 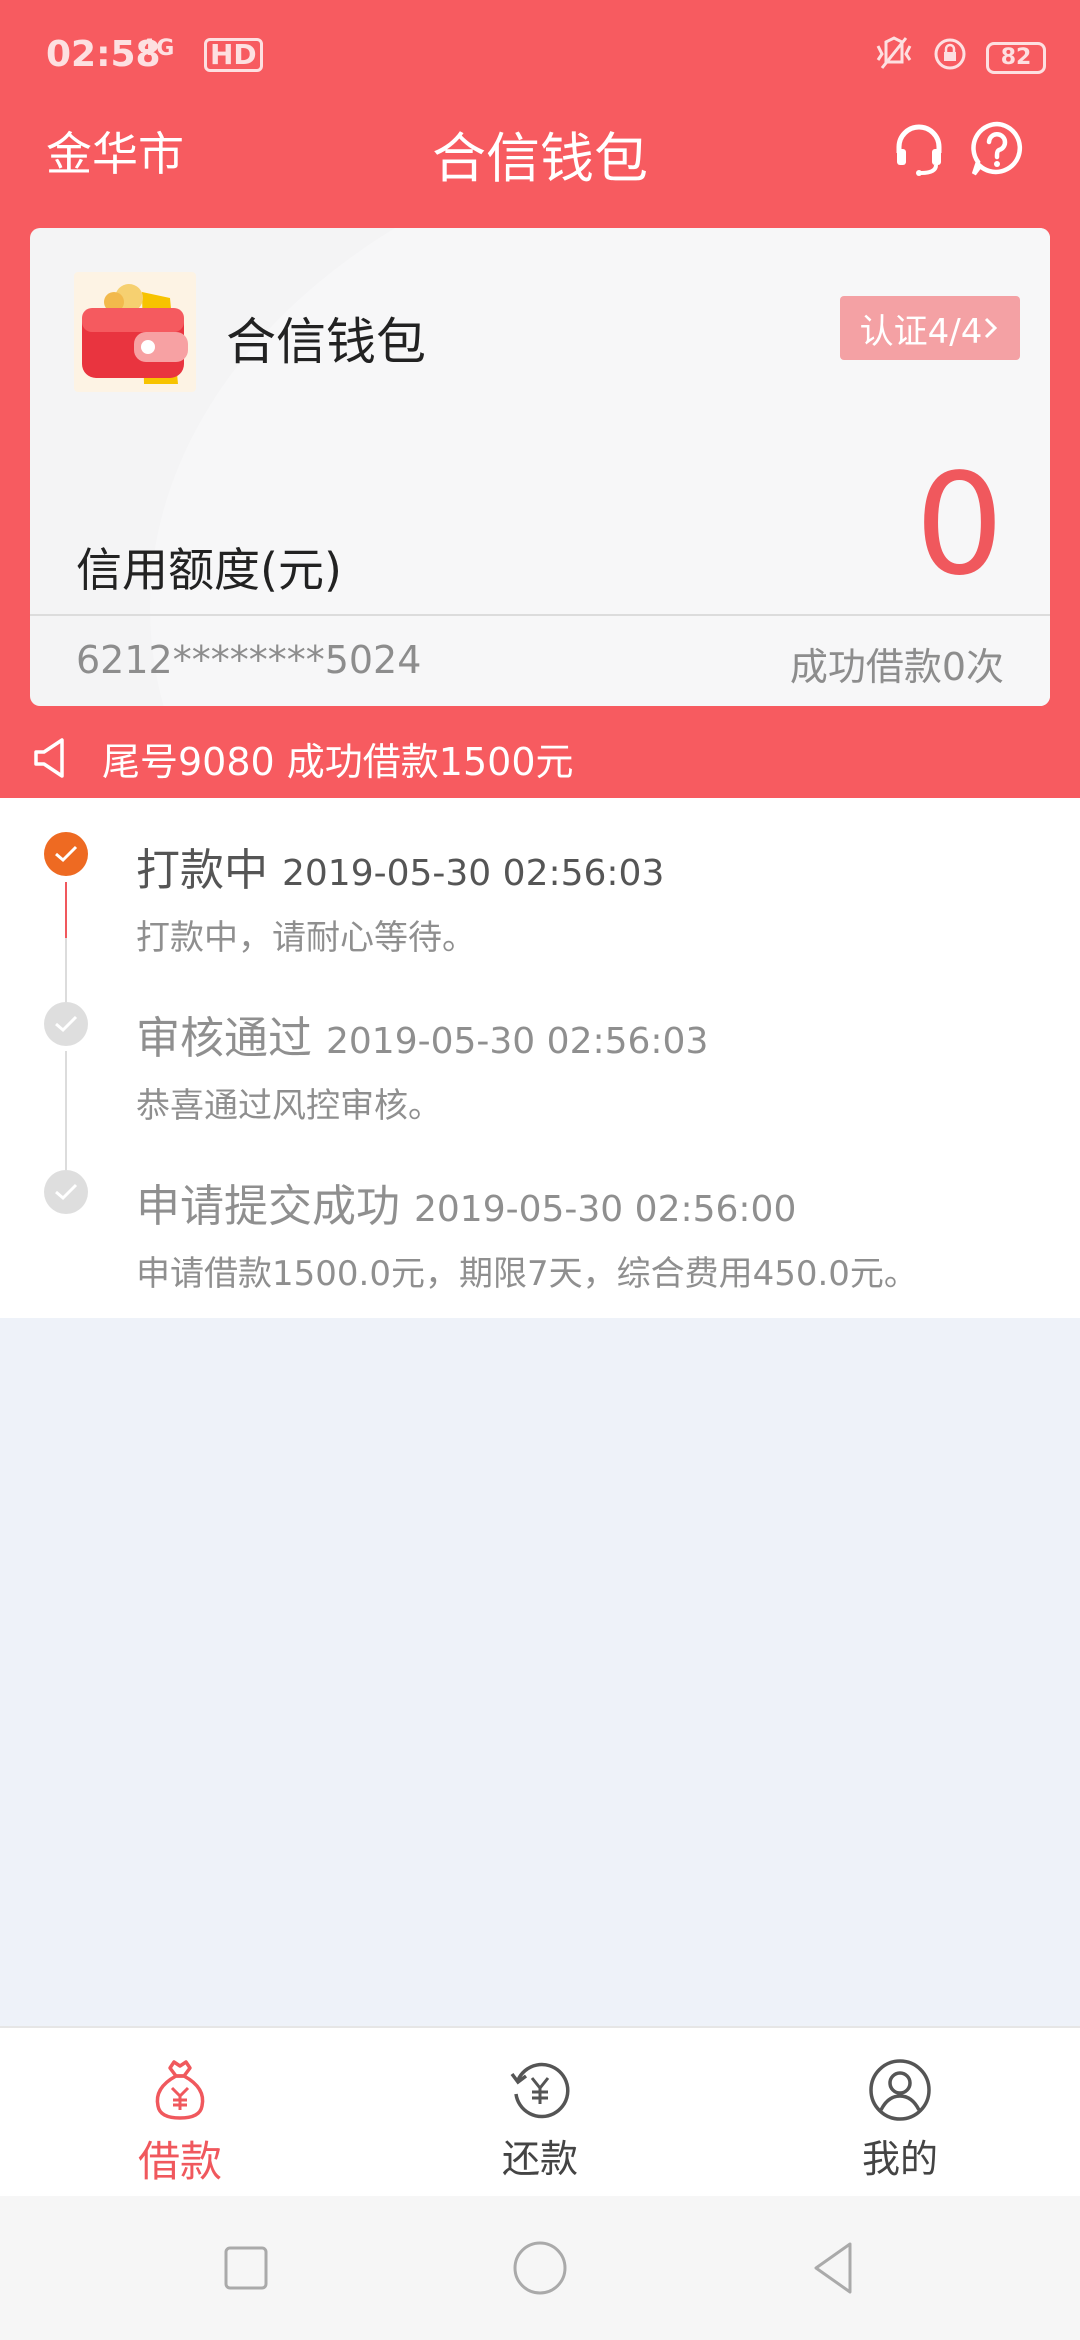 I want to click on signal-icon: 4G, so click(x=158, y=48).